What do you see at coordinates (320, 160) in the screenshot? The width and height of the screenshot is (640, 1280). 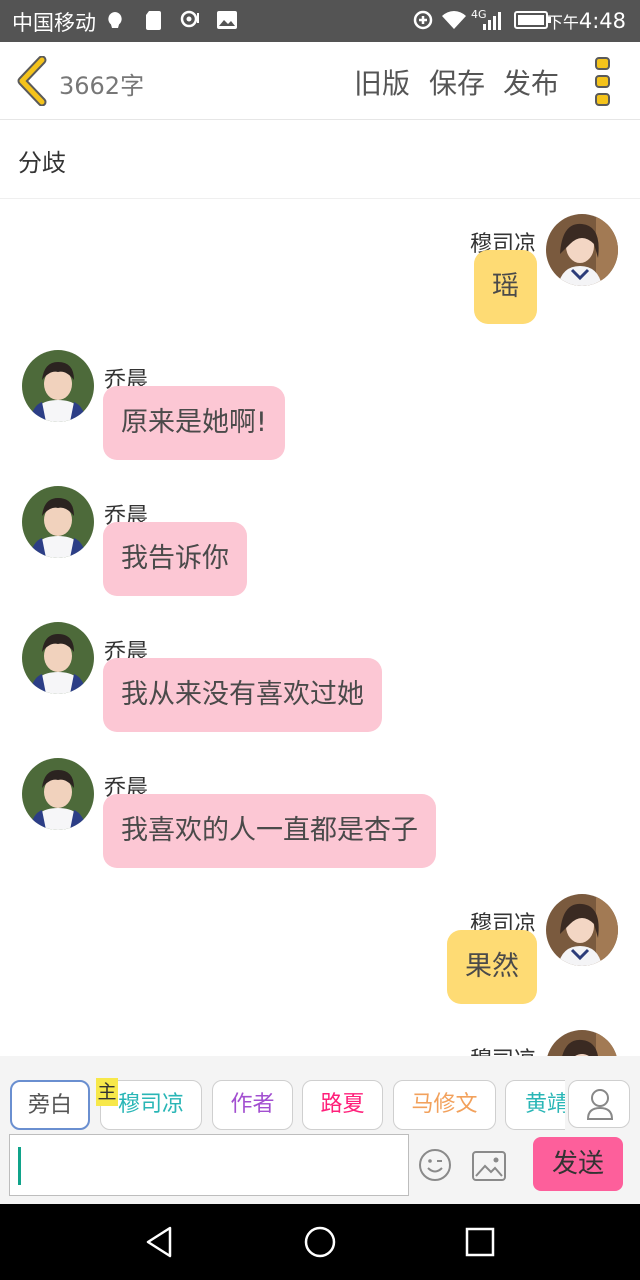 I see `chapter-title-row: 分歧` at bounding box center [320, 160].